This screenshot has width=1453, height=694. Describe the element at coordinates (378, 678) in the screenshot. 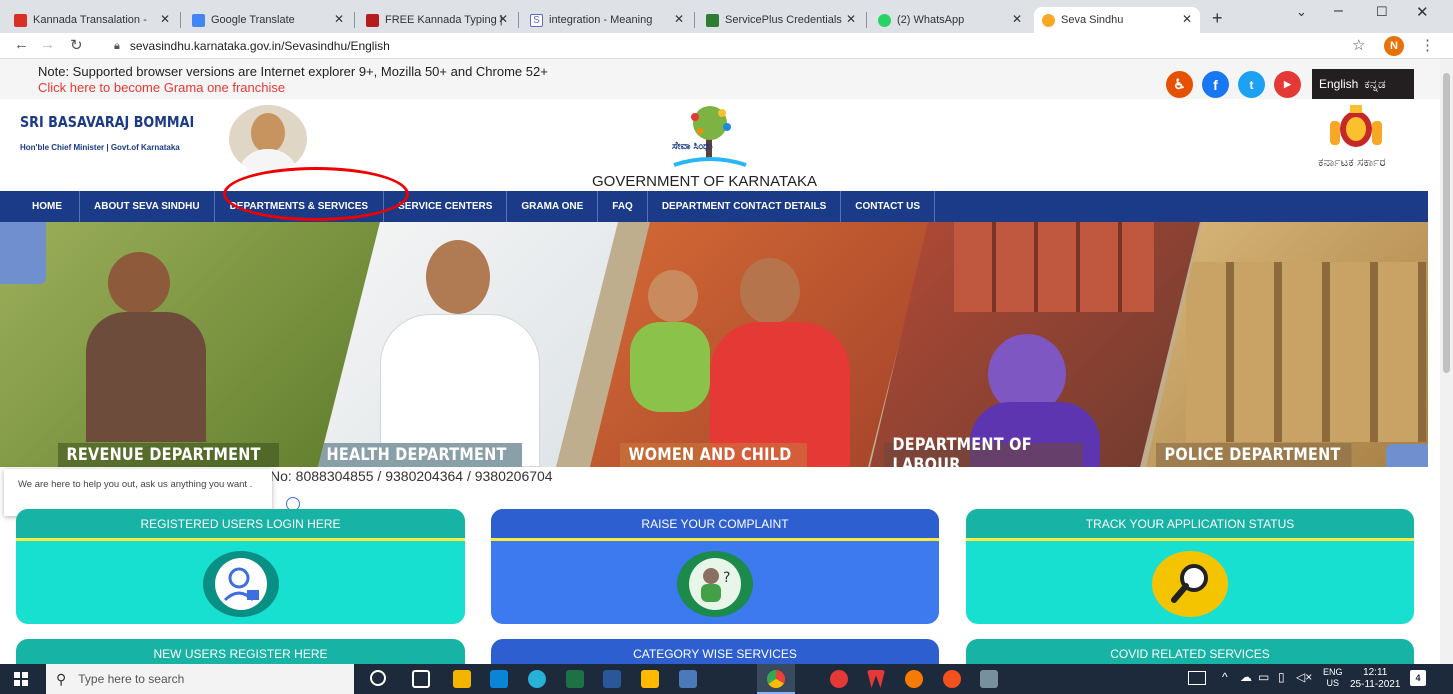

I see `cortana-icon` at that location.